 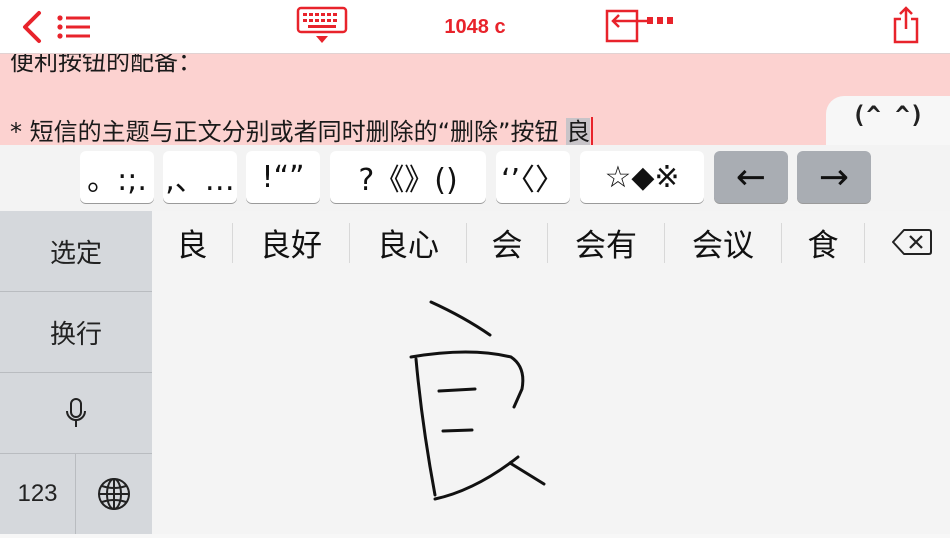 I want to click on editor-line: * 短信的主题与正文分别或者同时删除的“删除”按钮 良, so click(x=302, y=128).